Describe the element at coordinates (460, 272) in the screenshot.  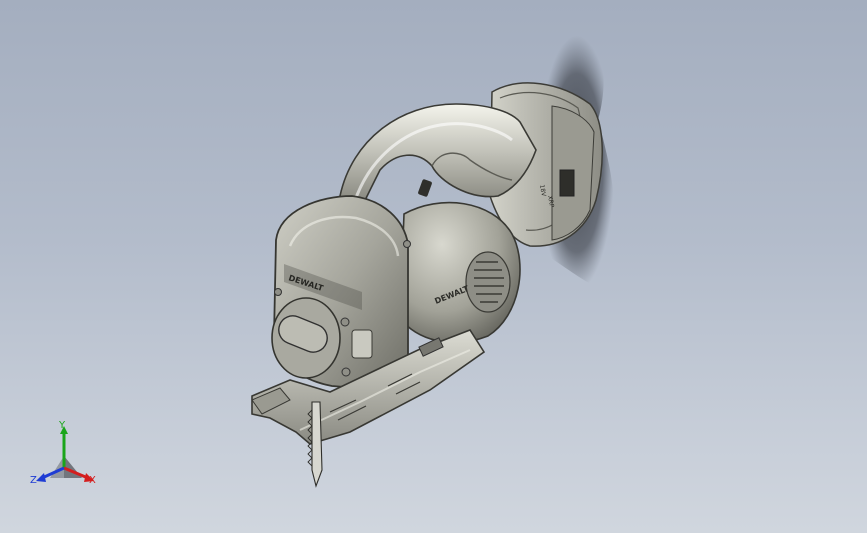
I see `motor-housing: DEWALT` at that location.